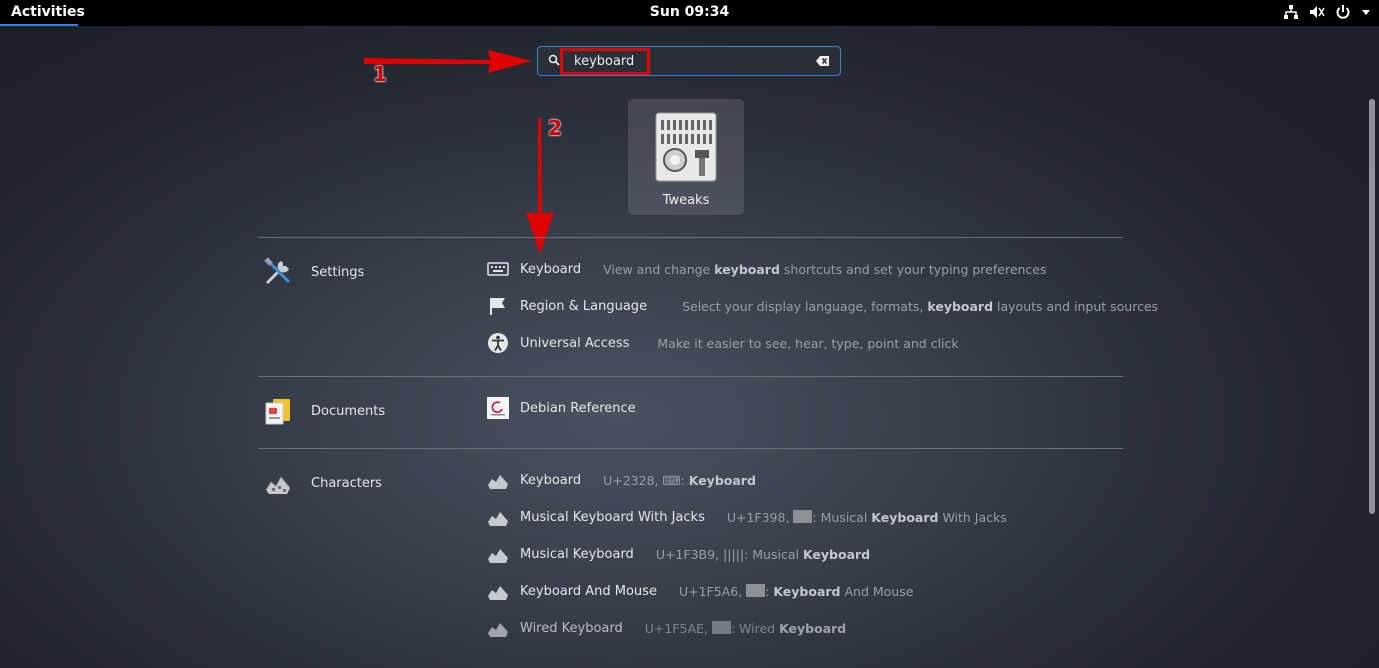  I want to click on result-title: Musical Keyboard With Jacks, so click(612, 517).